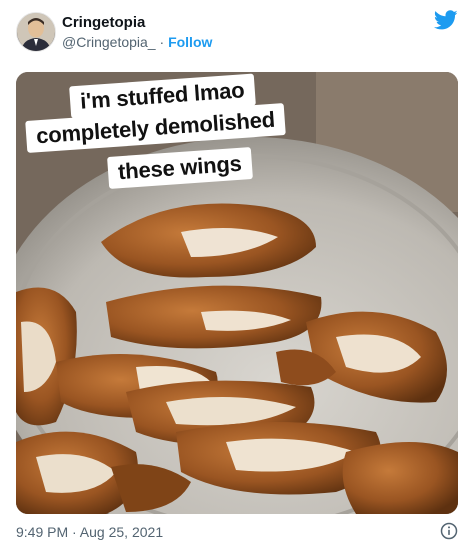 This screenshot has width=474, height=549. I want to click on tweet-header: Cringetopia @Cringetopia_ · Follow, so click(237, 33).